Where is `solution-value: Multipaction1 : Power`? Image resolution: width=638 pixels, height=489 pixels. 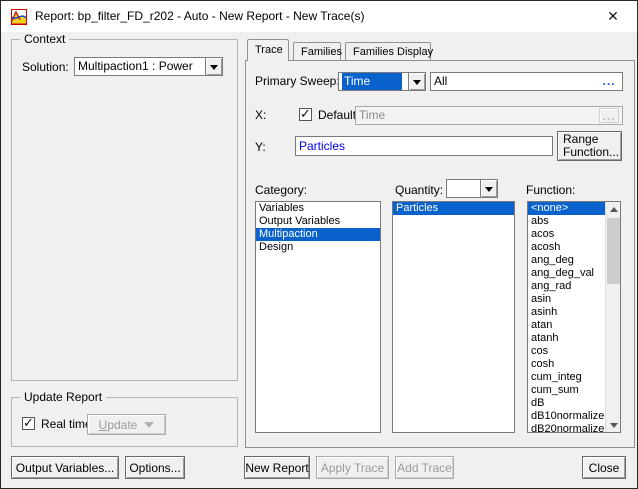 solution-value: Multipaction1 : Power is located at coordinates (135, 66).